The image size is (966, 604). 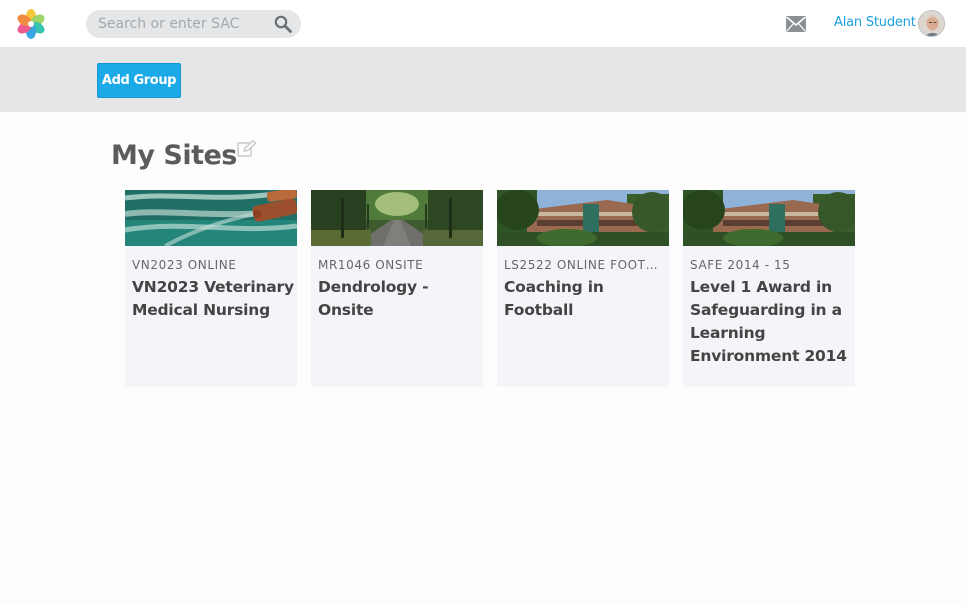 I want to click on app-logo-icon, so click(x=31, y=24).